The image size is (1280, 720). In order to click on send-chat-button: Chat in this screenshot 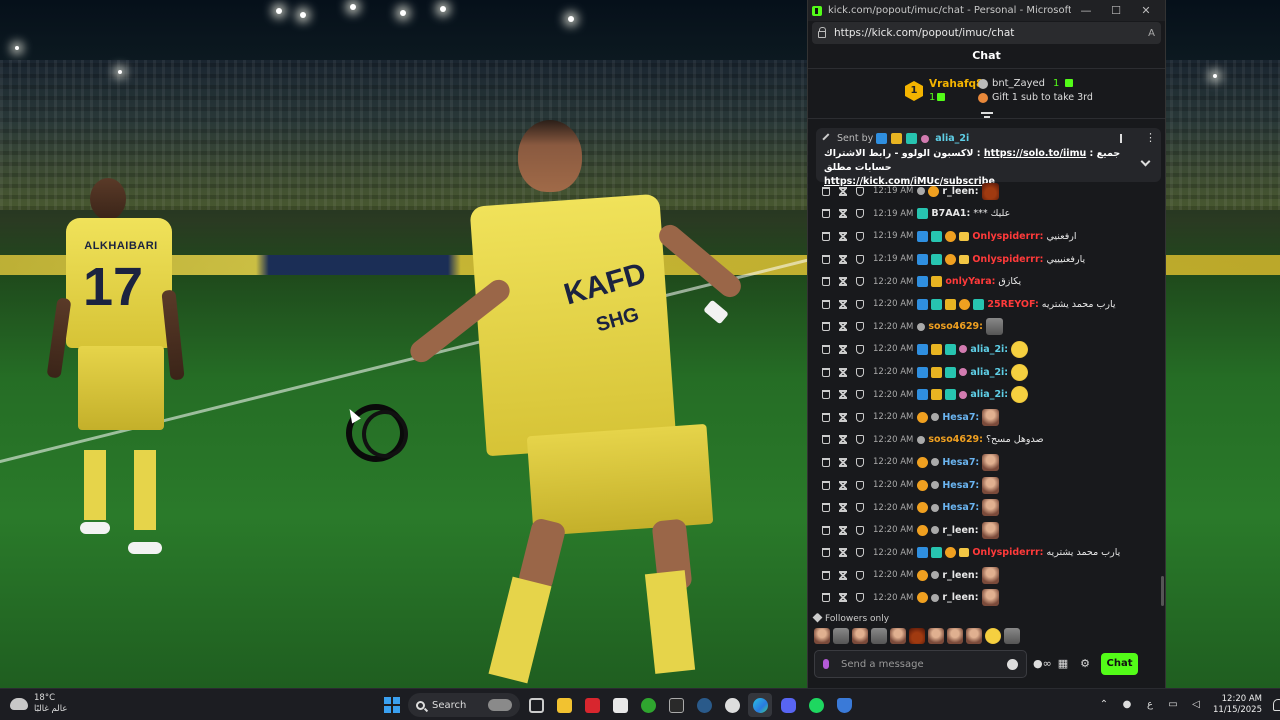, I will do `click(1119, 664)`.